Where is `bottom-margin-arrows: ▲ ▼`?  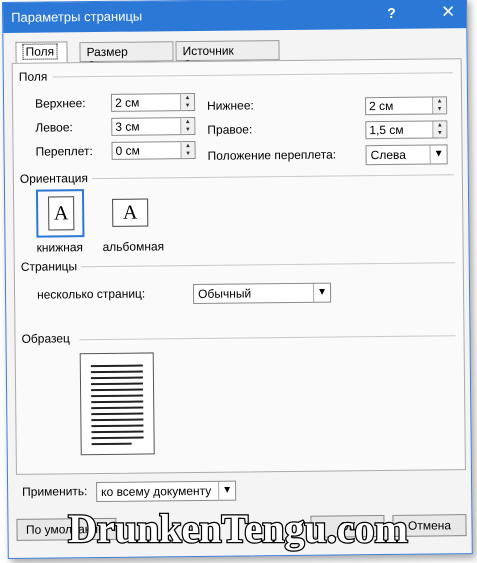 bottom-margin-arrows: ▲ ▼ is located at coordinates (439, 105).